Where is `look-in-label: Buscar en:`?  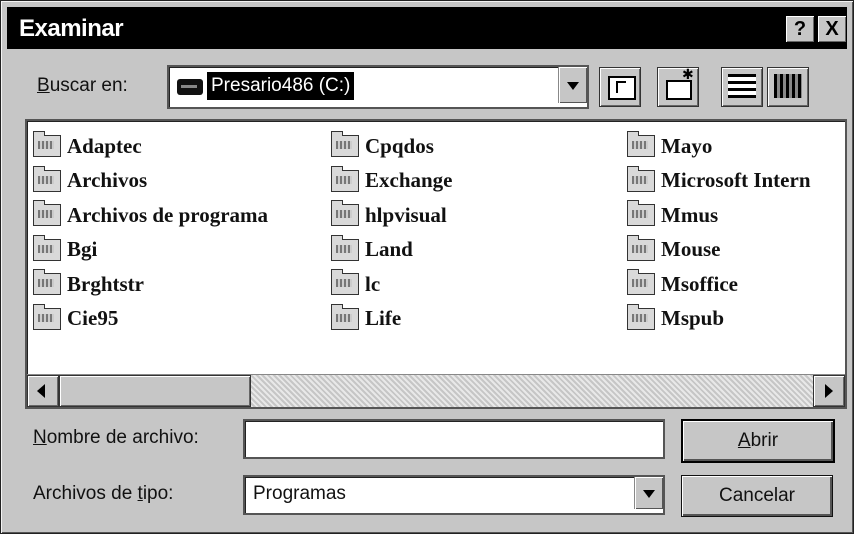
look-in-label: Buscar en: is located at coordinates (82, 85).